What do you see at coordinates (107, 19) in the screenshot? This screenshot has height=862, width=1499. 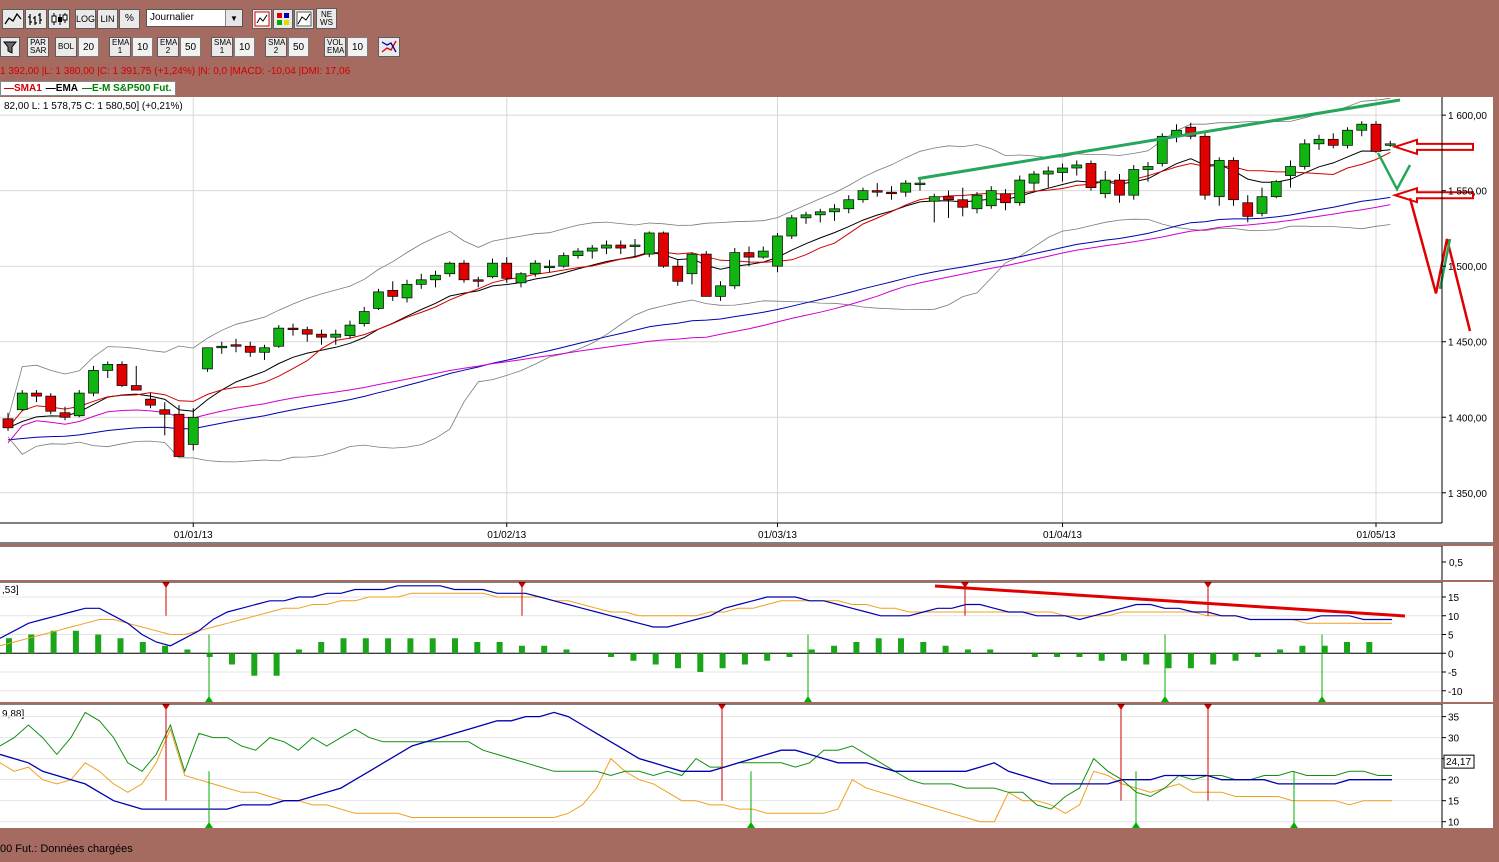 I see `lin-button: LIN` at bounding box center [107, 19].